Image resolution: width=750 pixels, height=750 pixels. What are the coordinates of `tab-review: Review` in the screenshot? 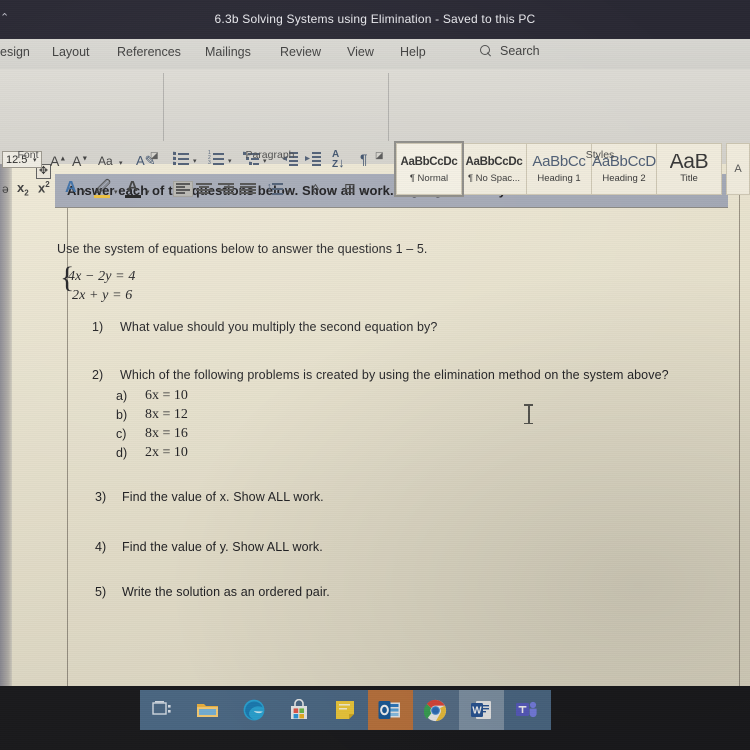 It's located at (300, 52).